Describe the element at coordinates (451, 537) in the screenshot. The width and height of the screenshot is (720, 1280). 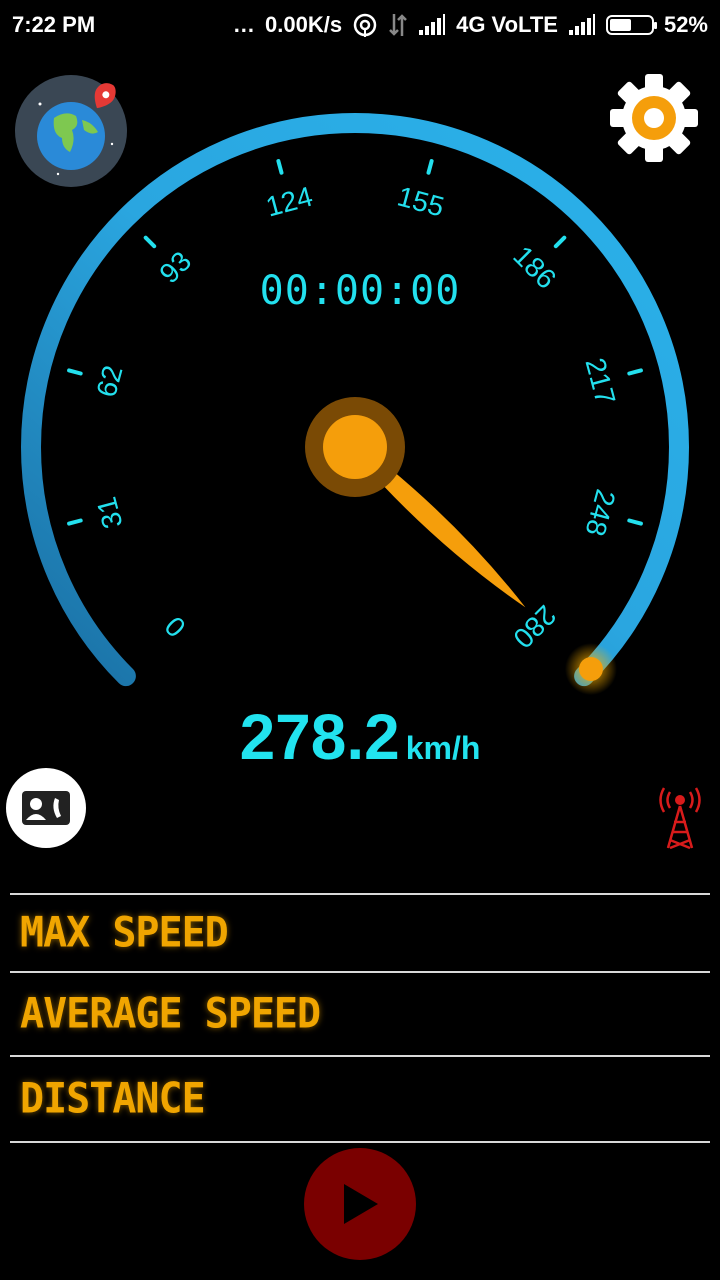
I see `speed-needle` at that location.